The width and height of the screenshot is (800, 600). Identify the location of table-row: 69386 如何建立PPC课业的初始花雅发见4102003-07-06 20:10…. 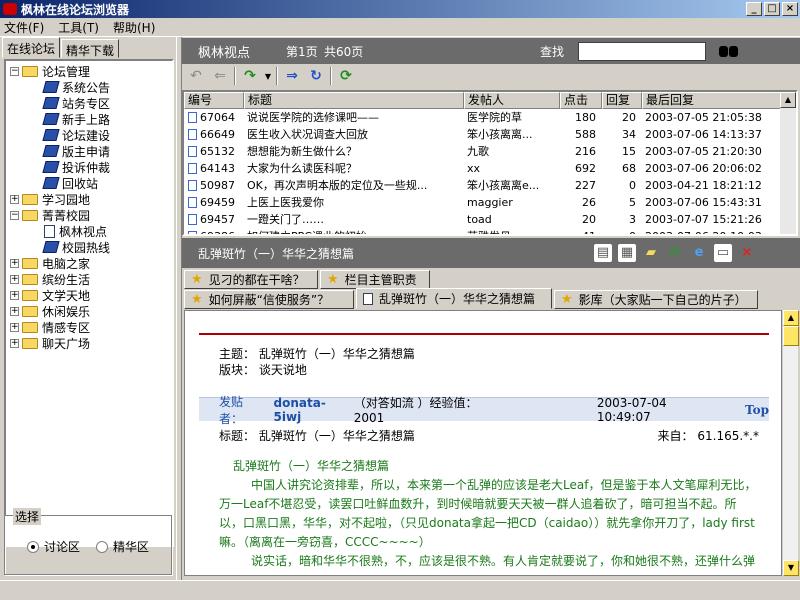
(490, 231).